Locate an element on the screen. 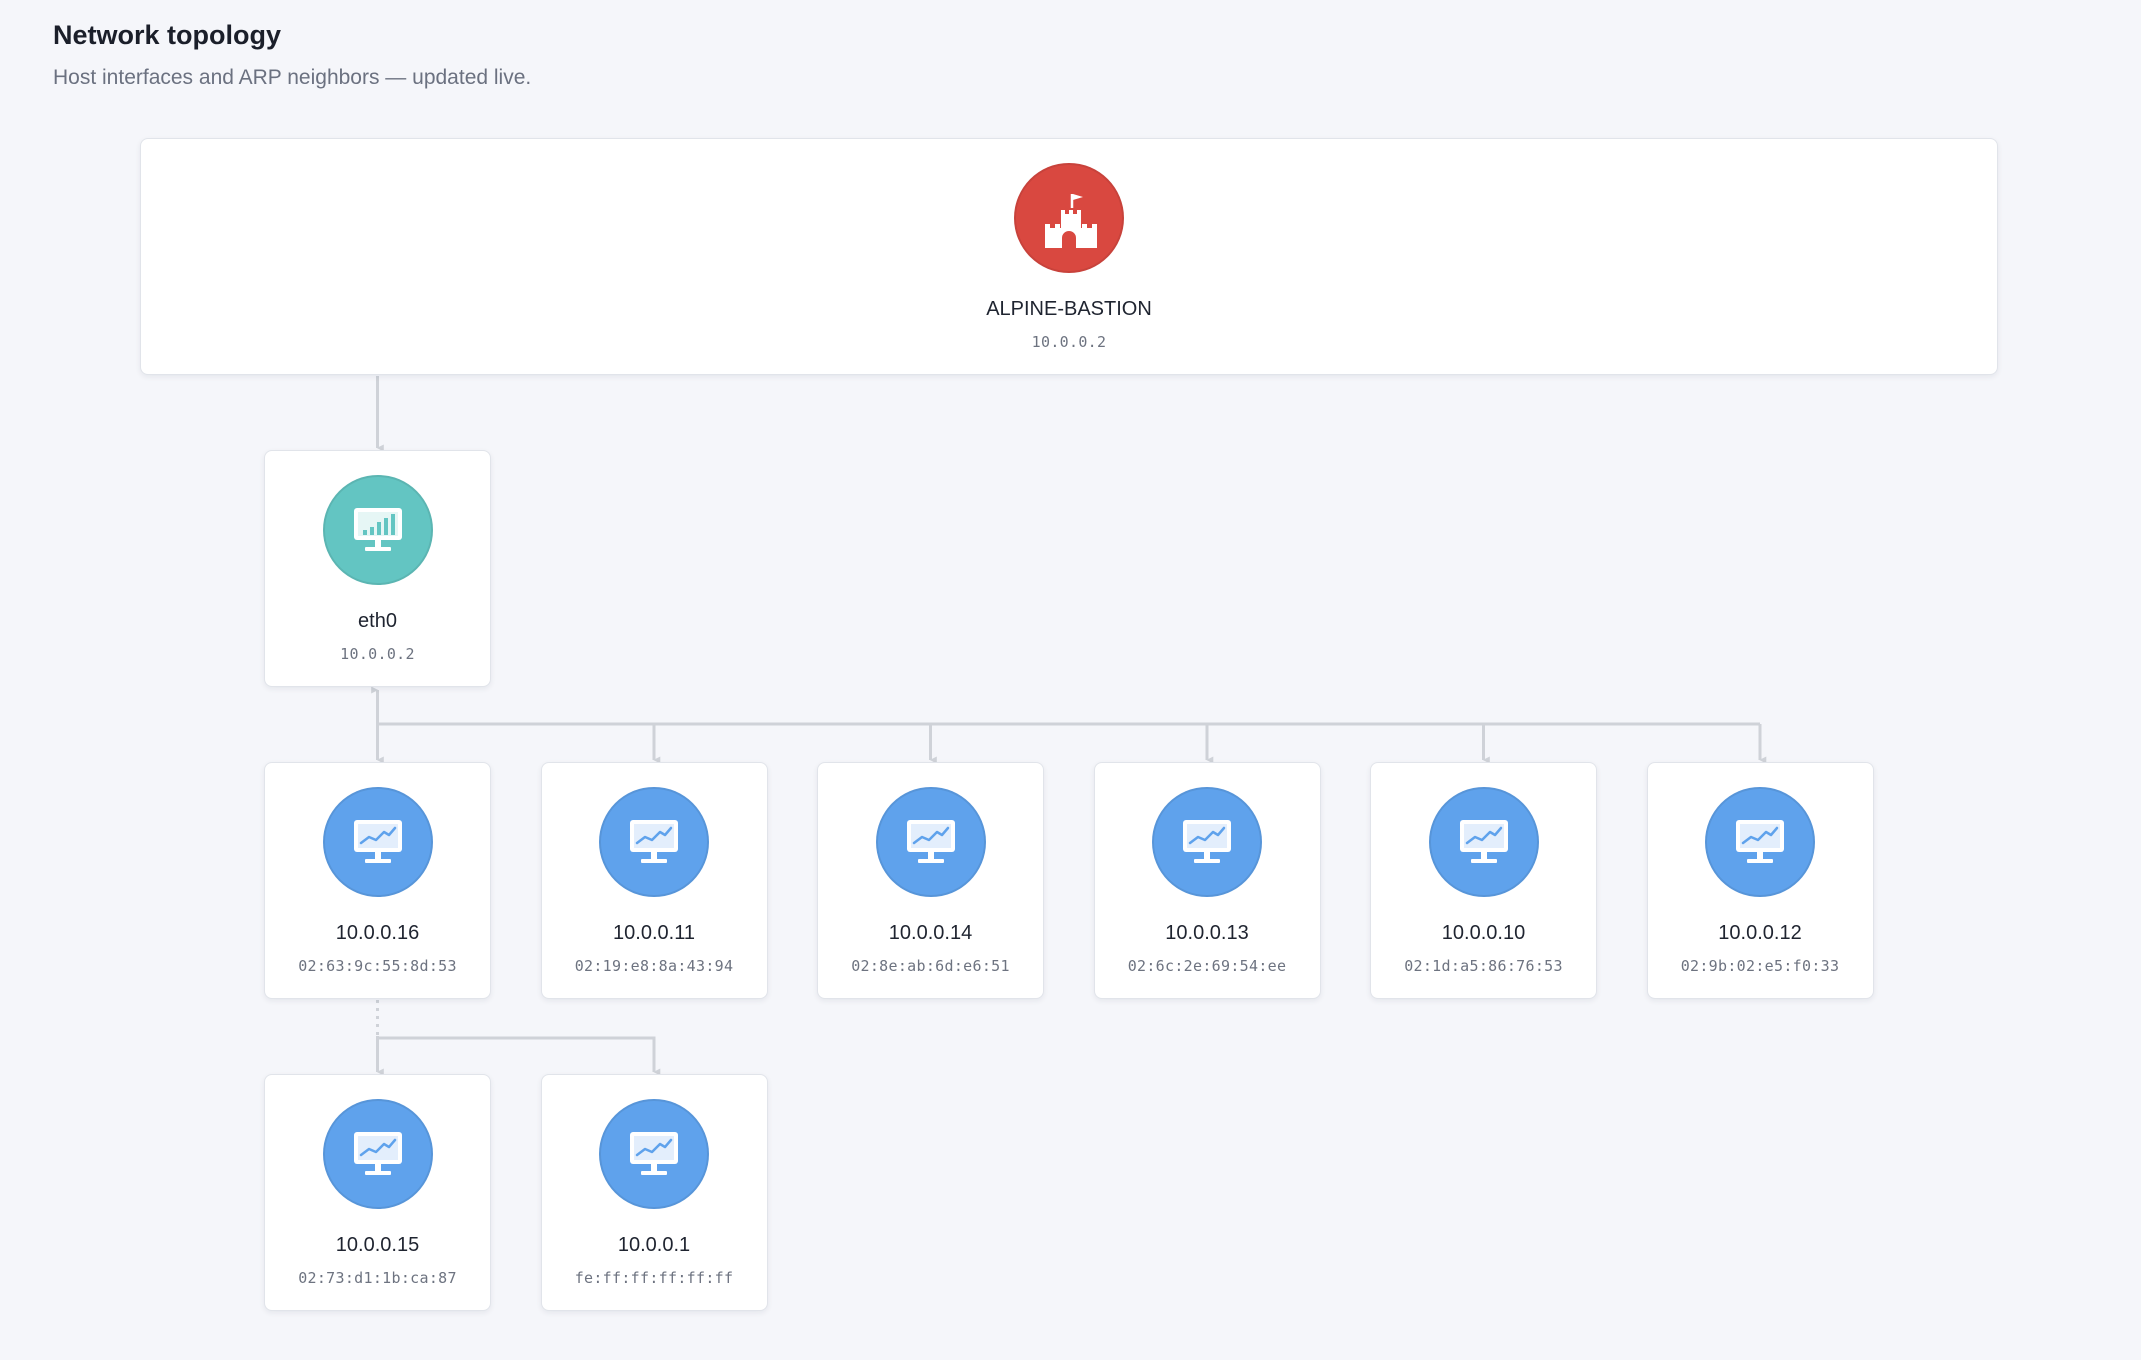 This screenshot has width=2141, height=1360. neighbor-node: 10.0.0.13 02:6c:2e:69:54:ee is located at coordinates (1207, 880).